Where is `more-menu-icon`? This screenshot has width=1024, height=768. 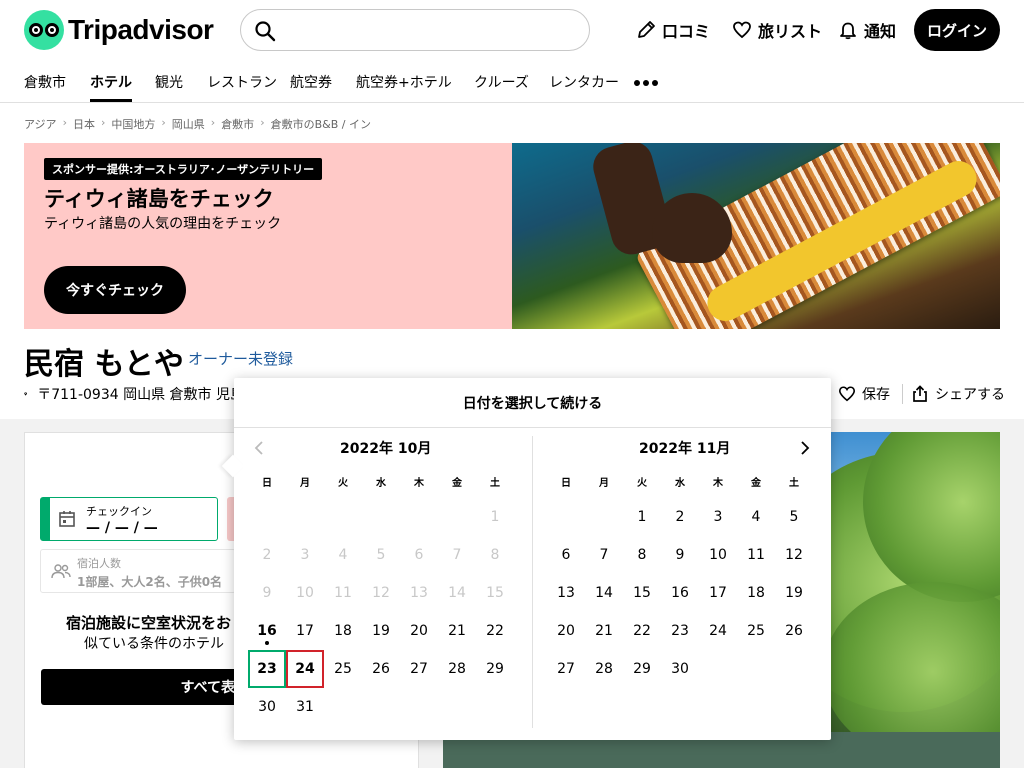 more-menu-icon is located at coordinates (646, 83).